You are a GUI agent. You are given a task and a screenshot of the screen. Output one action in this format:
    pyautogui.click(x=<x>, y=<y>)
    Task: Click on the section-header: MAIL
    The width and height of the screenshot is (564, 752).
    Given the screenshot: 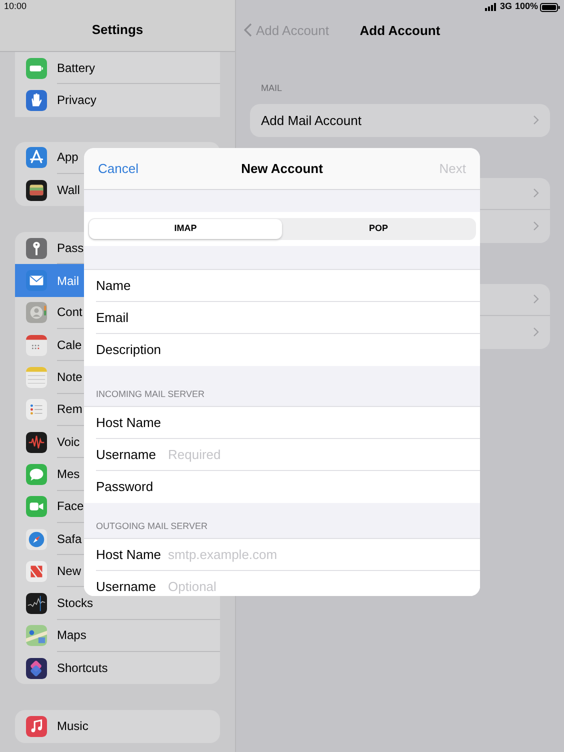 What is the action you would take?
    pyautogui.click(x=271, y=88)
    